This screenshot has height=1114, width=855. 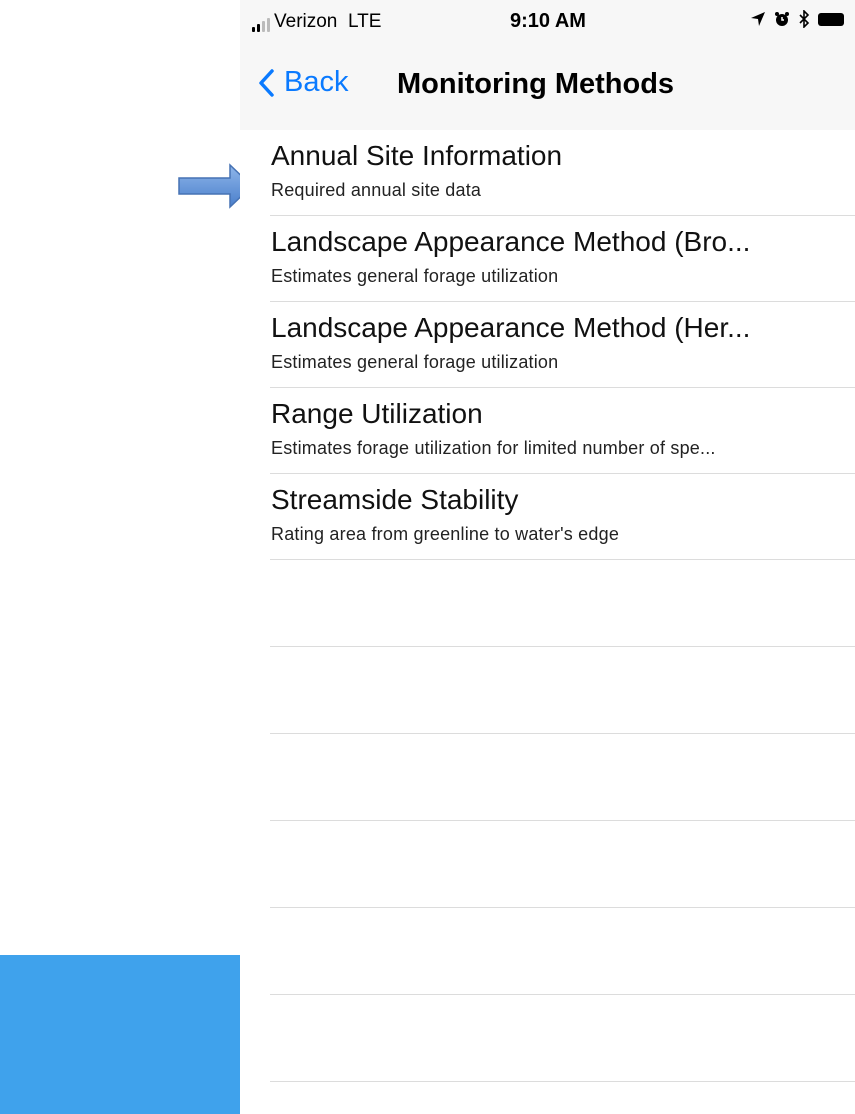 I want to click on back-label: Back, so click(x=316, y=82).